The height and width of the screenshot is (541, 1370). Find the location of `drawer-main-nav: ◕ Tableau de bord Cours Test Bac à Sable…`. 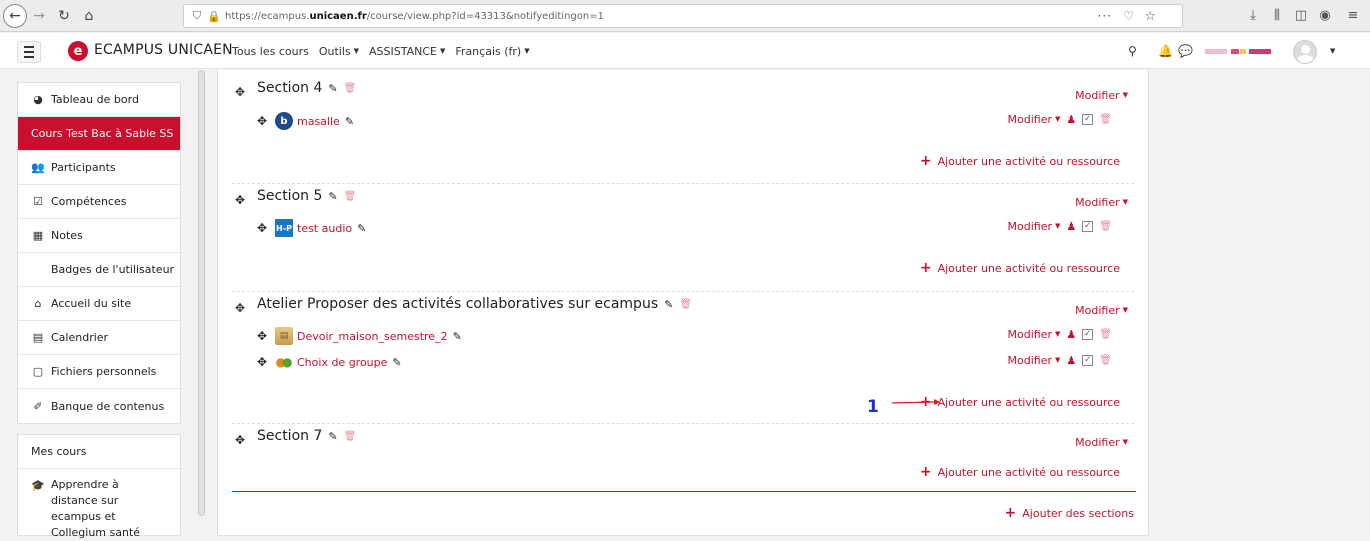

drawer-main-nav: ◕ Tableau de bord Cours Test Bac à Sable… is located at coordinates (99, 253).